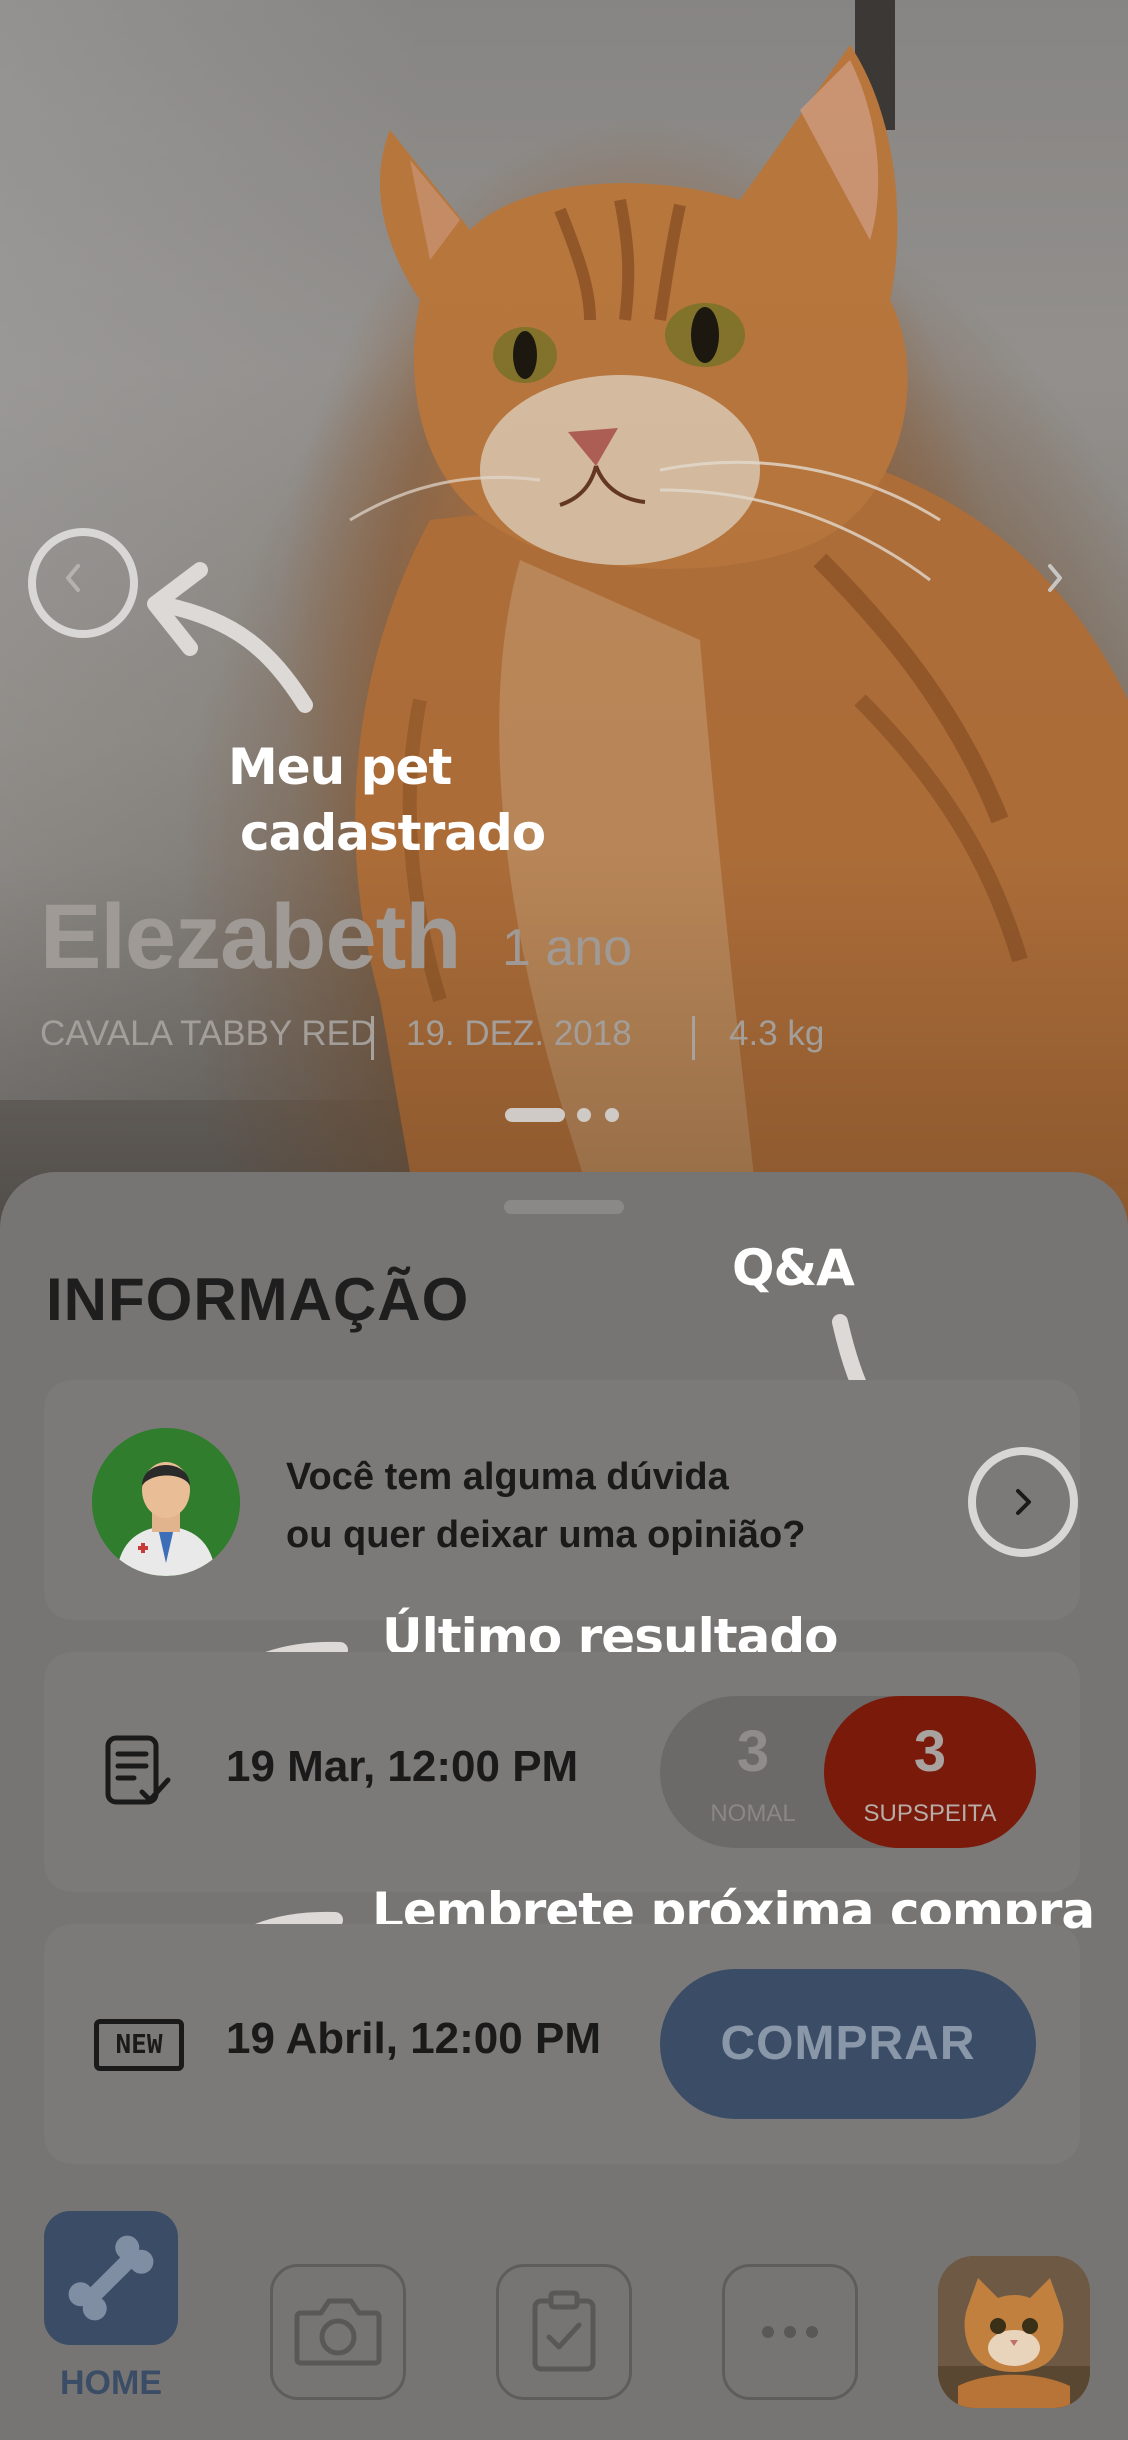 The image size is (1128, 2440). Describe the element at coordinates (138, 1770) in the screenshot. I see `report-check-icon` at that location.